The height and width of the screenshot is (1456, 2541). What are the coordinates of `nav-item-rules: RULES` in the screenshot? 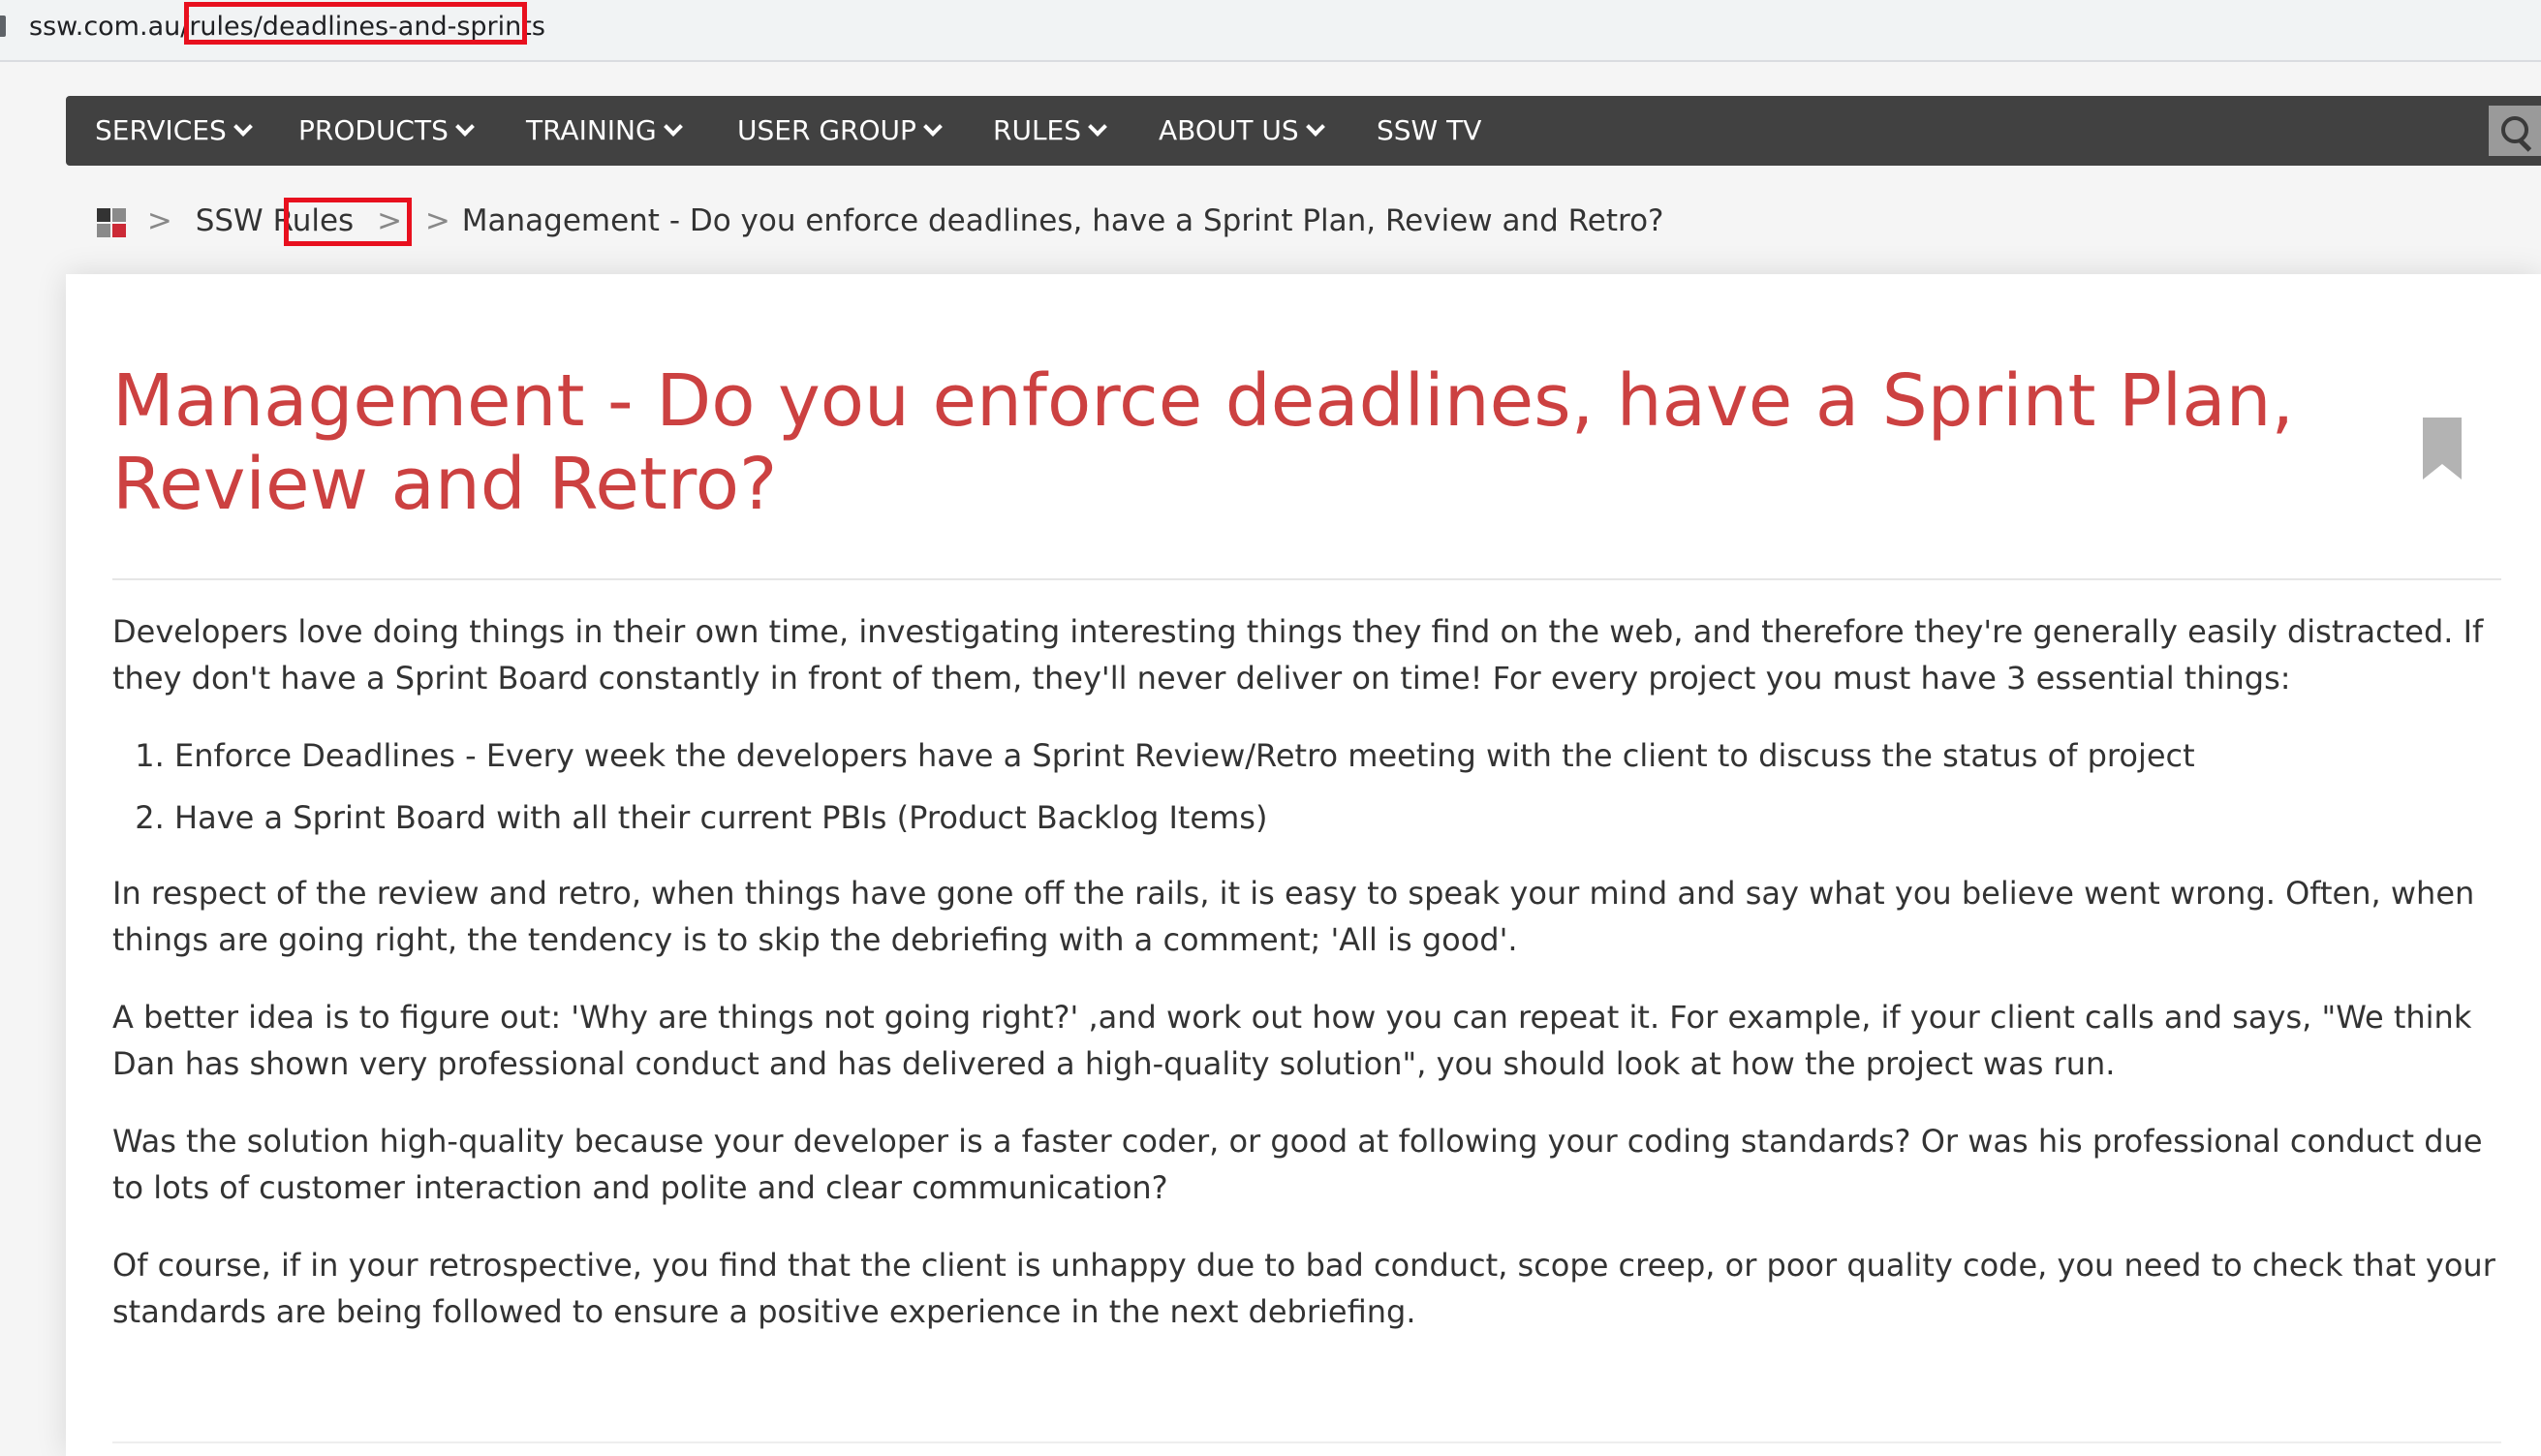 It's located at (1050, 131).